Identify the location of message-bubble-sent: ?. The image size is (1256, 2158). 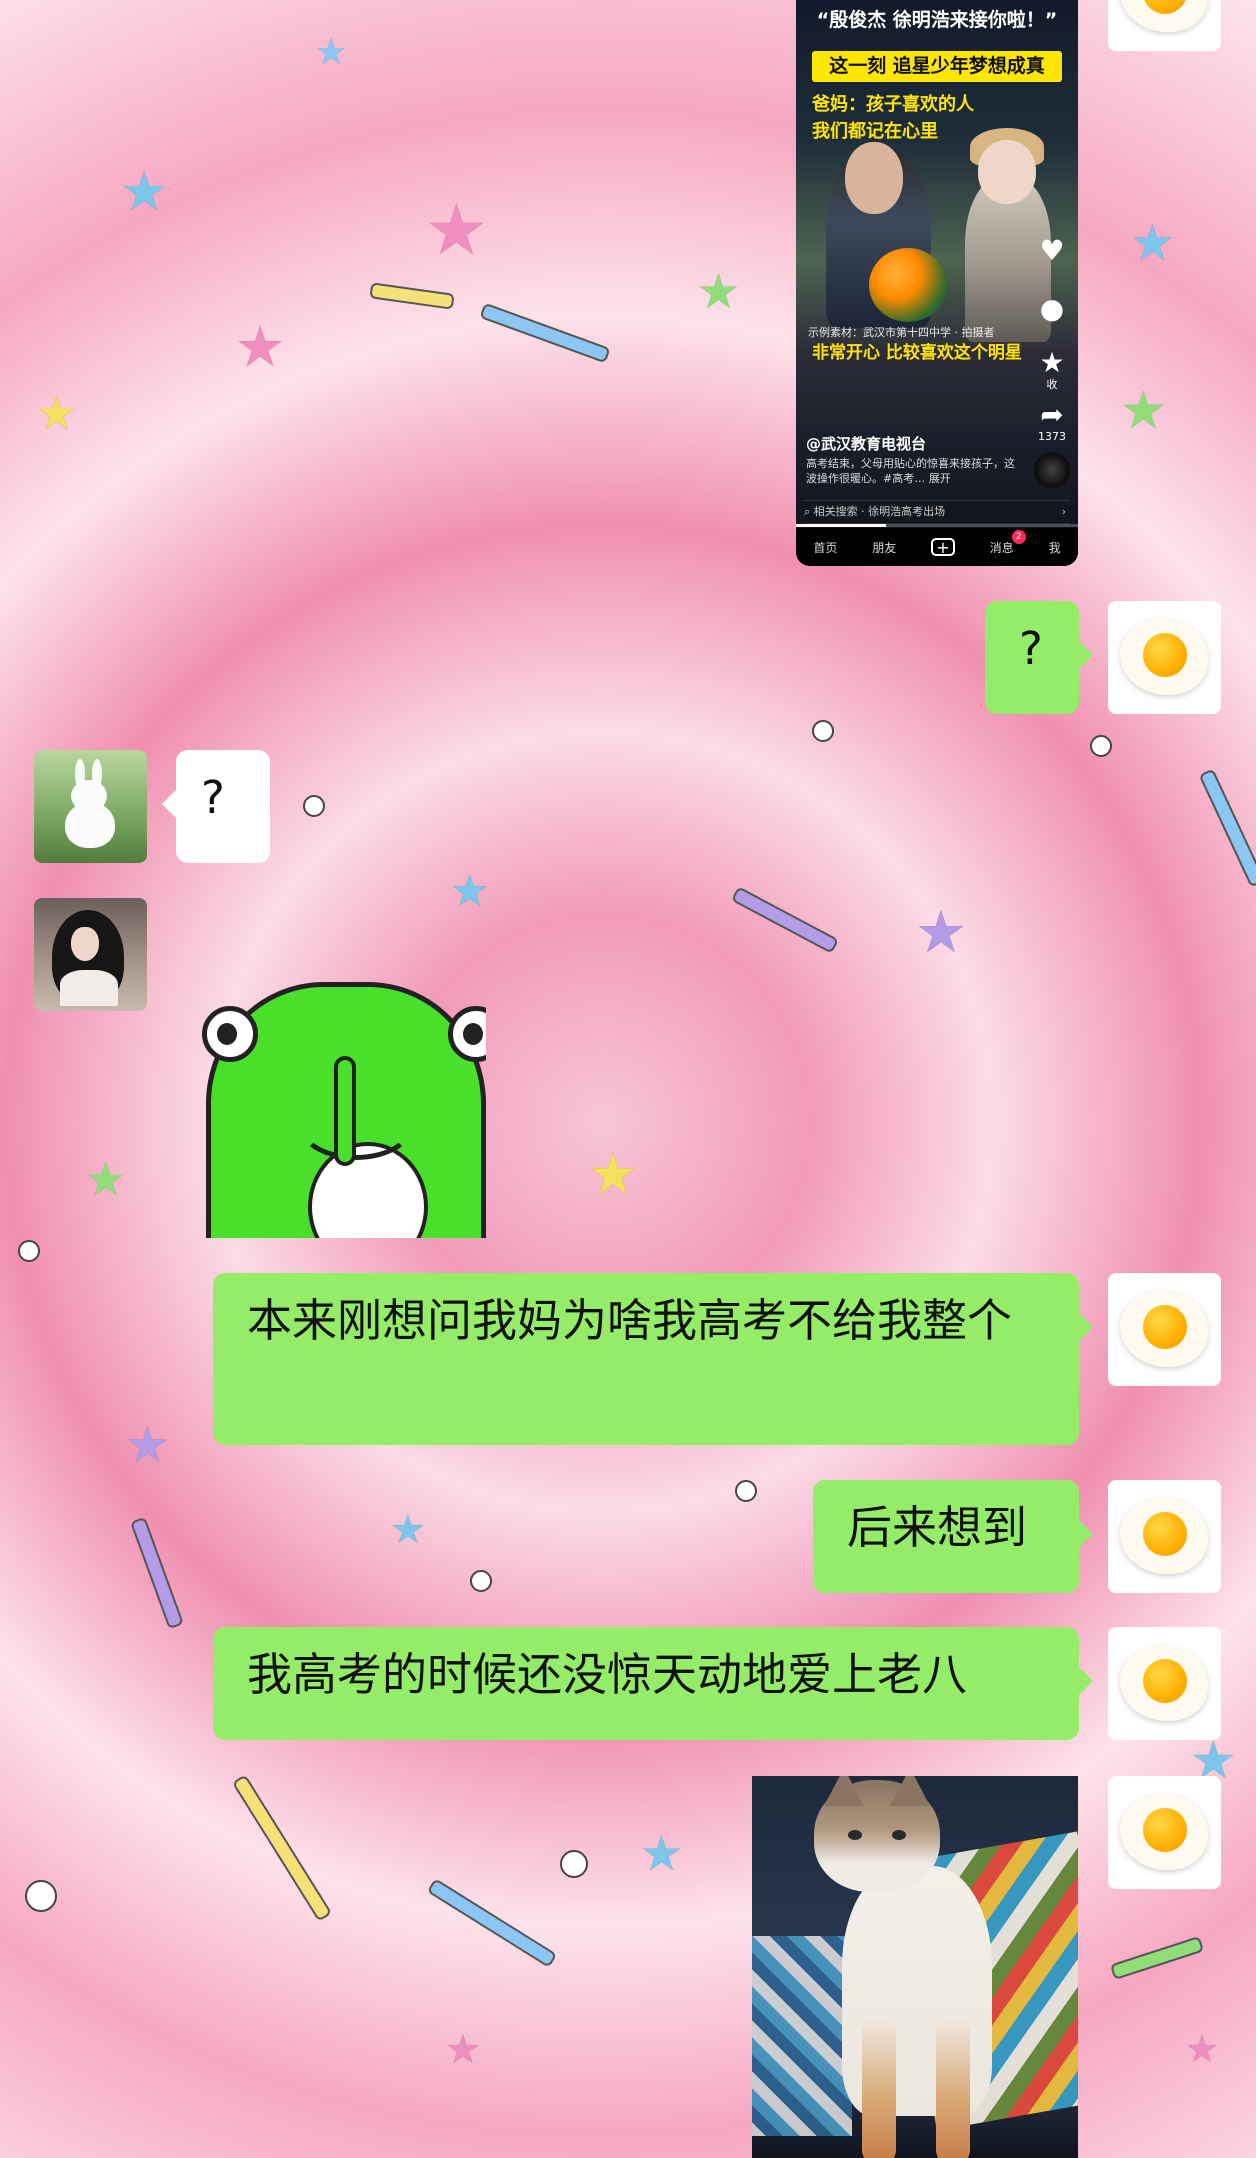
(1039, 657).